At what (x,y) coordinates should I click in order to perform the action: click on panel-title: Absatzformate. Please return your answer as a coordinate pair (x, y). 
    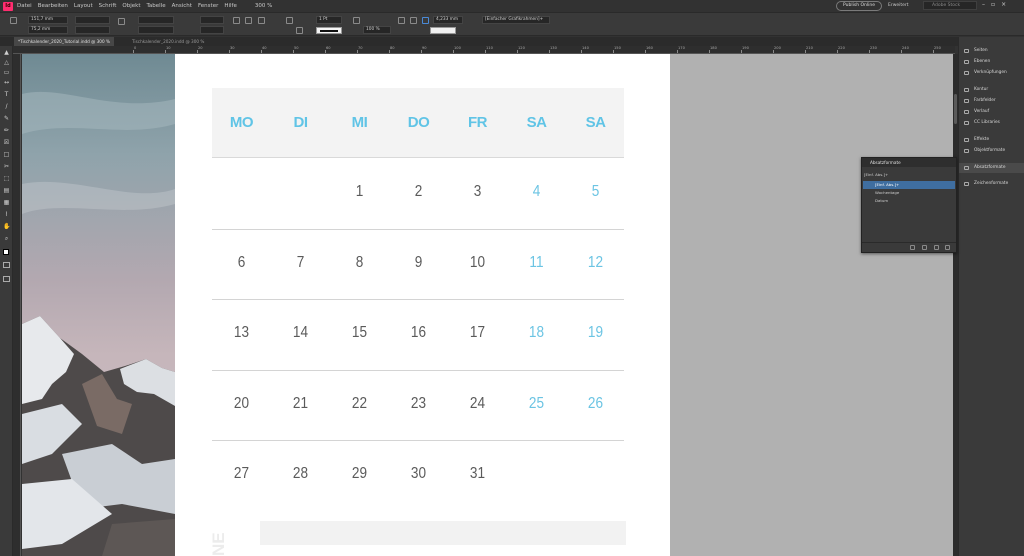
    Looking at the image, I should click on (909, 162).